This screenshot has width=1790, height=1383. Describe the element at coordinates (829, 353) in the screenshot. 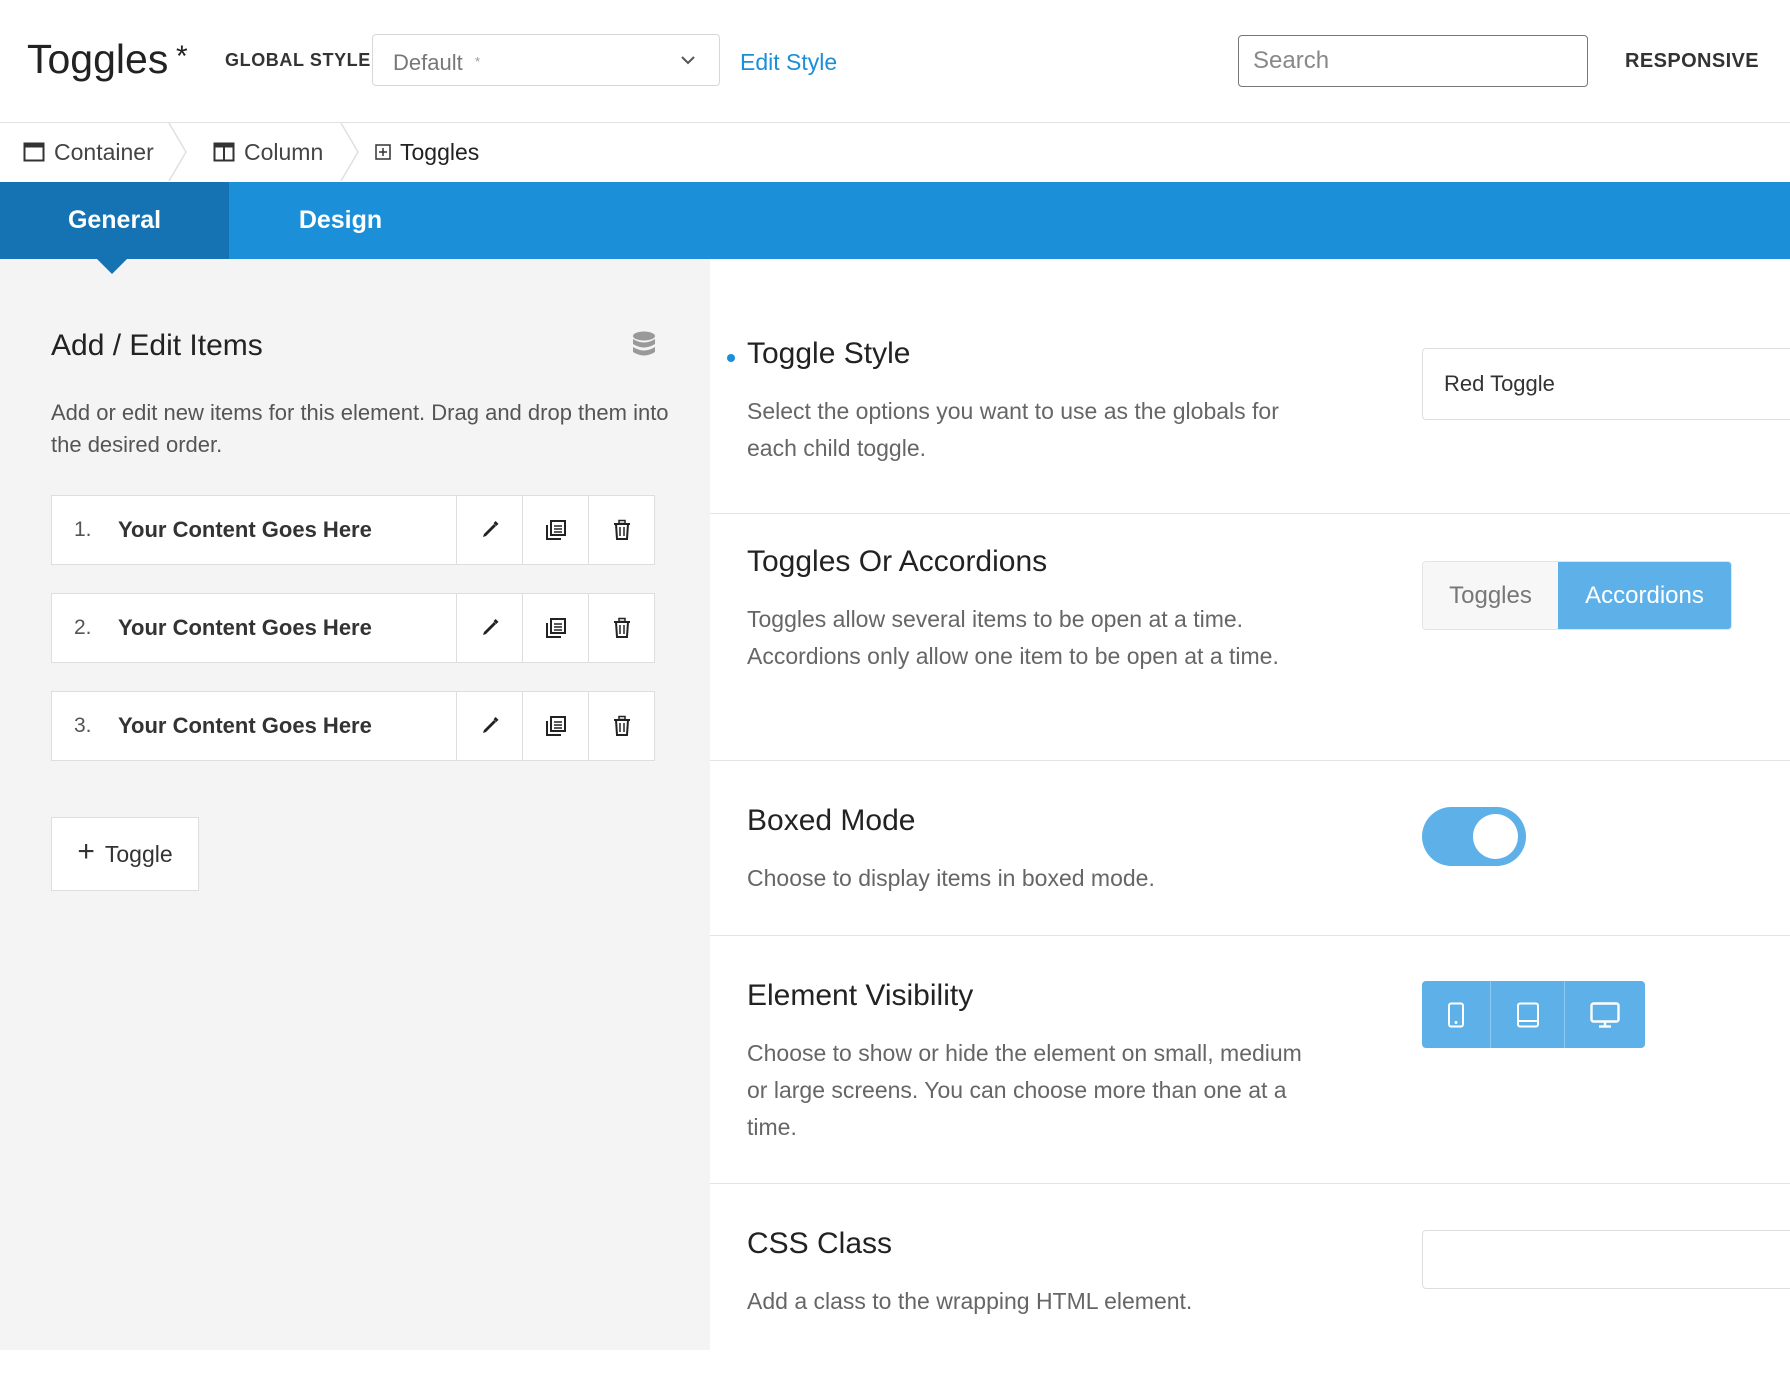

I see `setting-title: Toggle Style` at that location.